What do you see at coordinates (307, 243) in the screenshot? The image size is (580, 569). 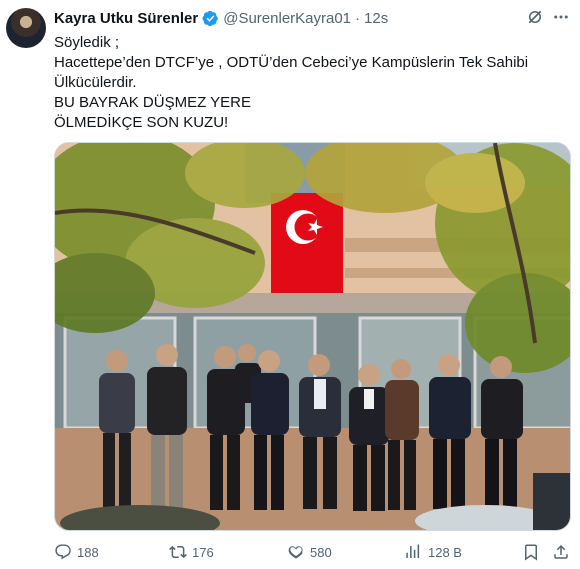 I see `turkish-flag` at bounding box center [307, 243].